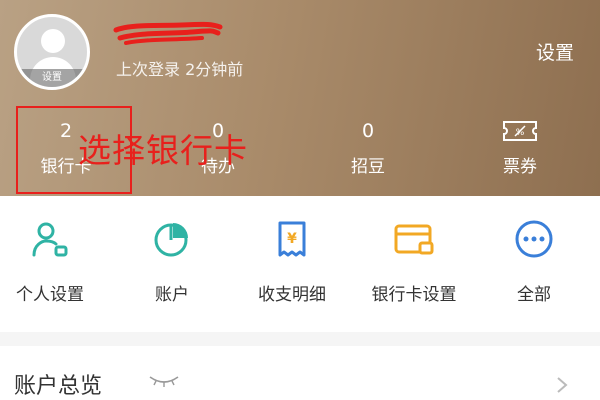  I want to click on more-dots-icon, so click(534, 239).